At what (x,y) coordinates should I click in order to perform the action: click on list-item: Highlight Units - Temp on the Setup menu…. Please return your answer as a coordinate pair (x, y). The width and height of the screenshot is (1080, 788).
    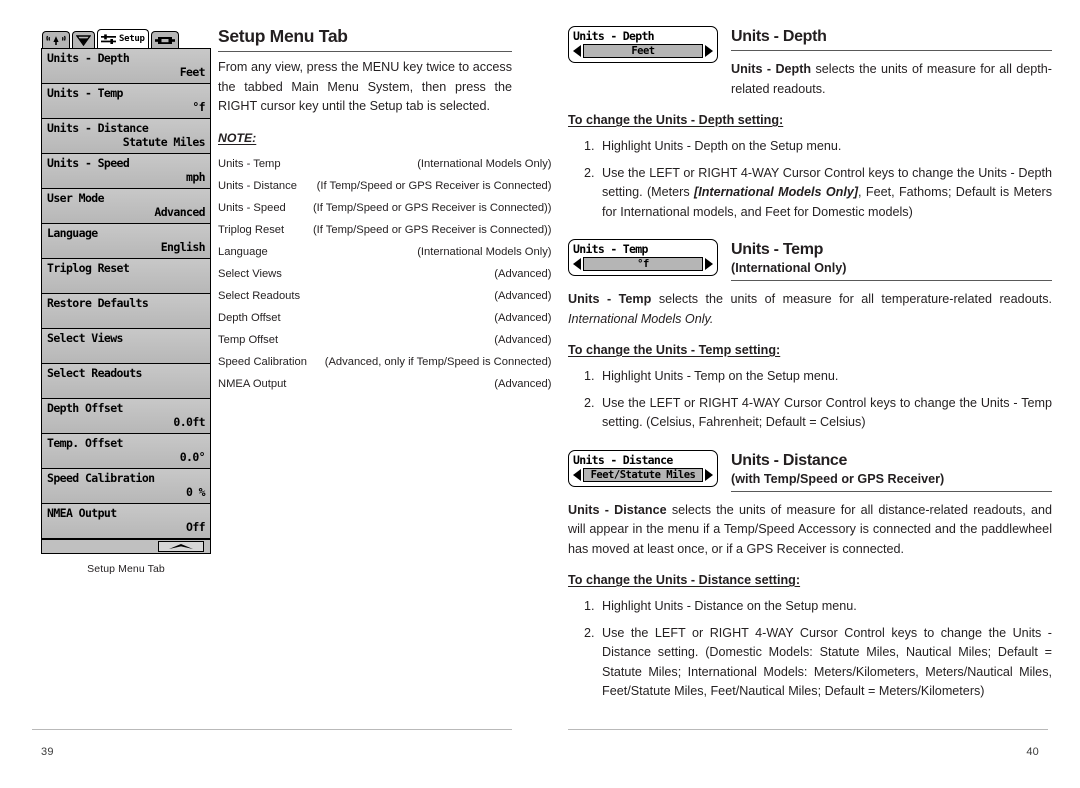
    Looking at the image, I should click on (825, 377).